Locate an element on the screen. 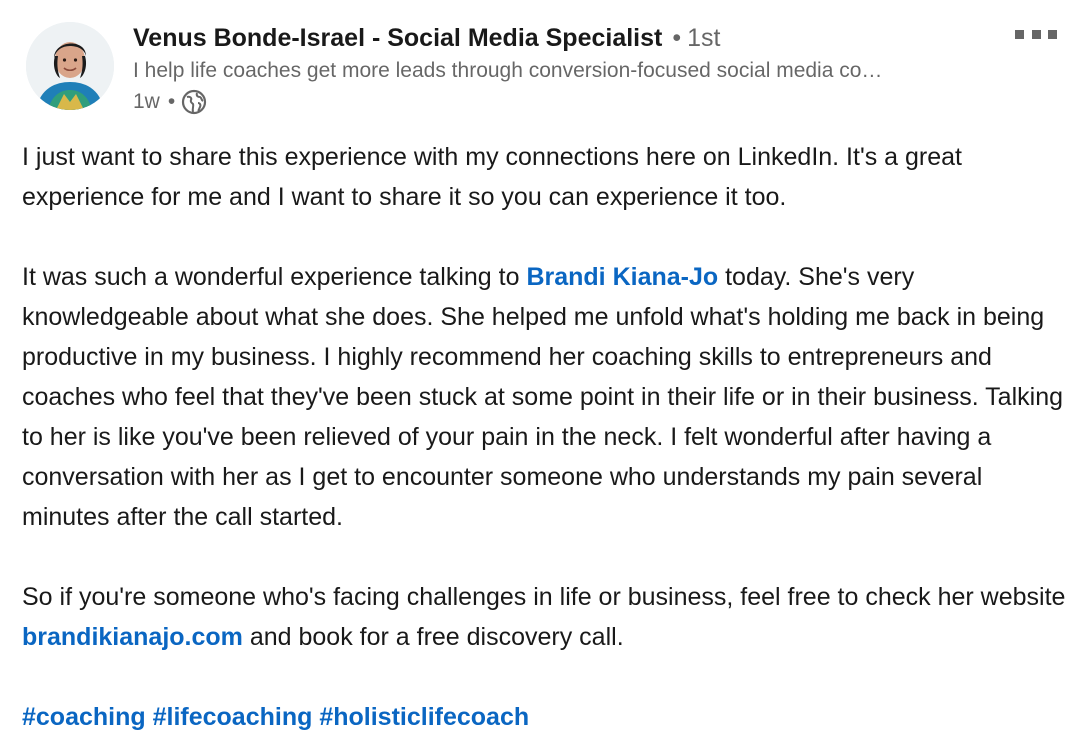 The image size is (1087, 740). globe-icon is located at coordinates (194, 102).